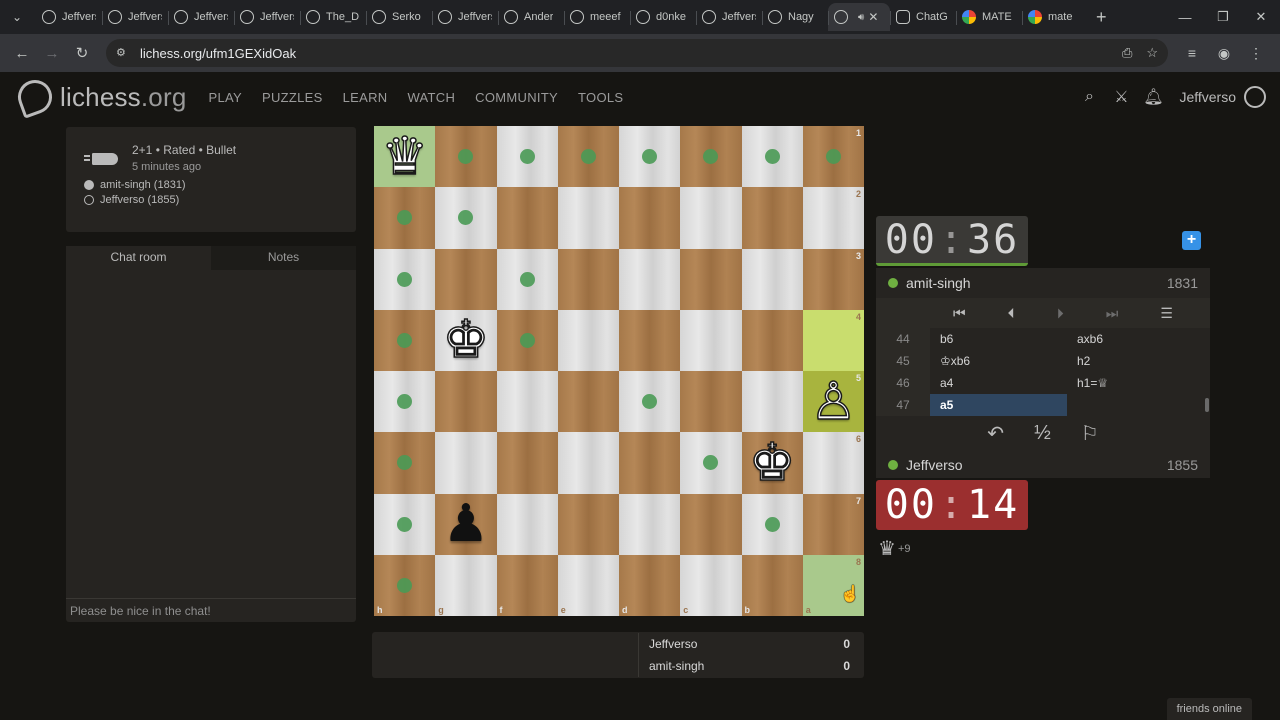 The image size is (1280, 720). What do you see at coordinates (711, 340) in the screenshot?
I see `square-c4` at bounding box center [711, 340].